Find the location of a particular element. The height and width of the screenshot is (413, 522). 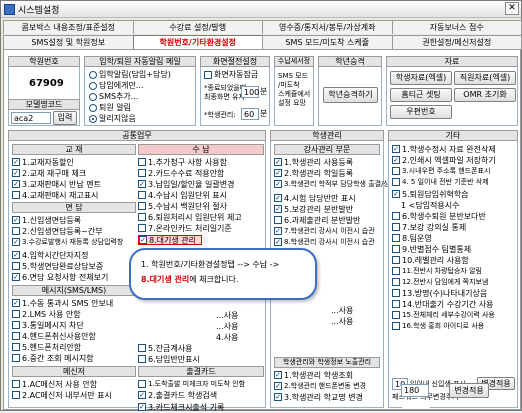

attendance-checkbox-2: ✓ is located at coordinates (142, 407).